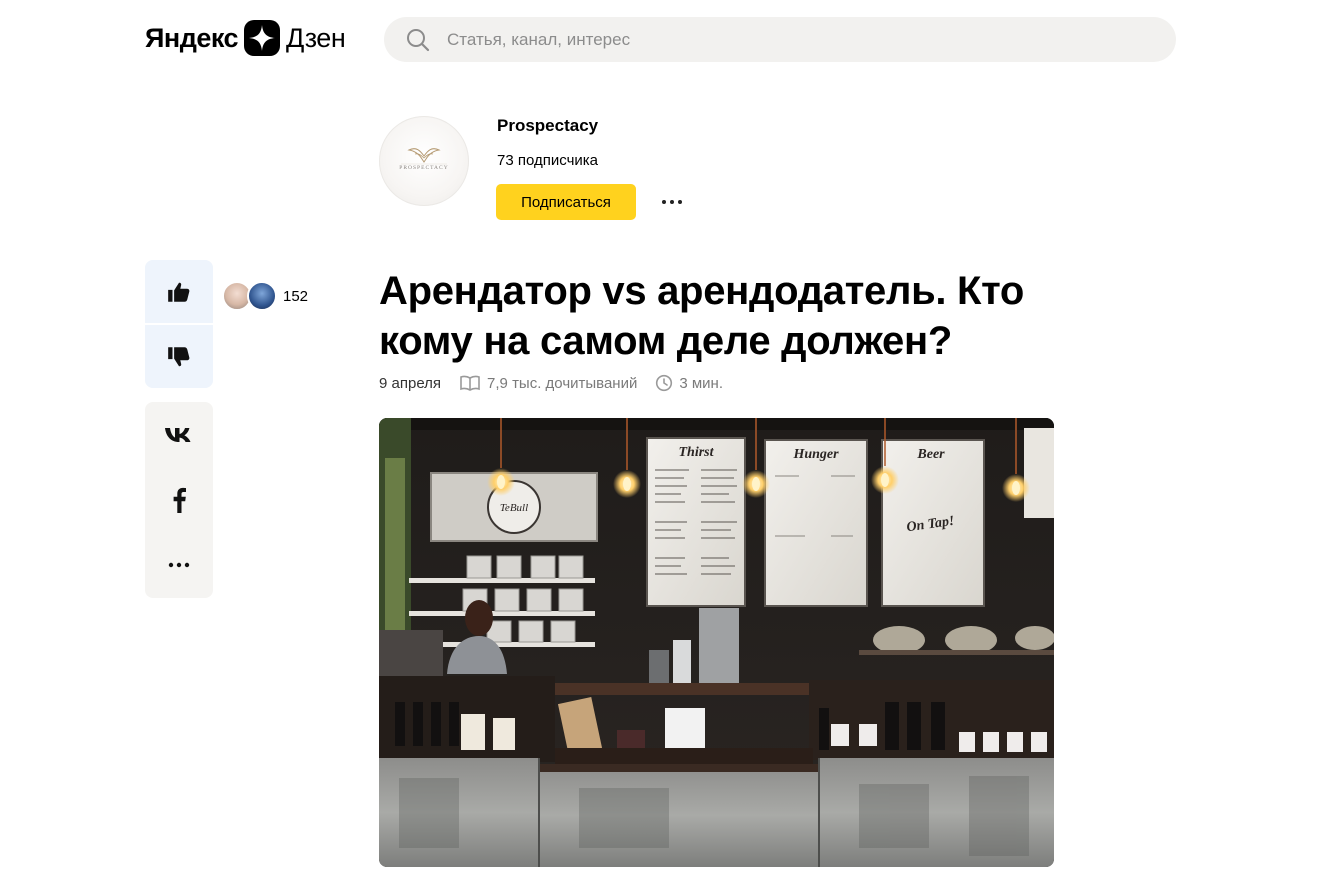 This screenshot has height=887, width=1328. What do you see at coordinates (418, 39) in the screenshot?
I see `search-icon` at bounding box center [418, 39].